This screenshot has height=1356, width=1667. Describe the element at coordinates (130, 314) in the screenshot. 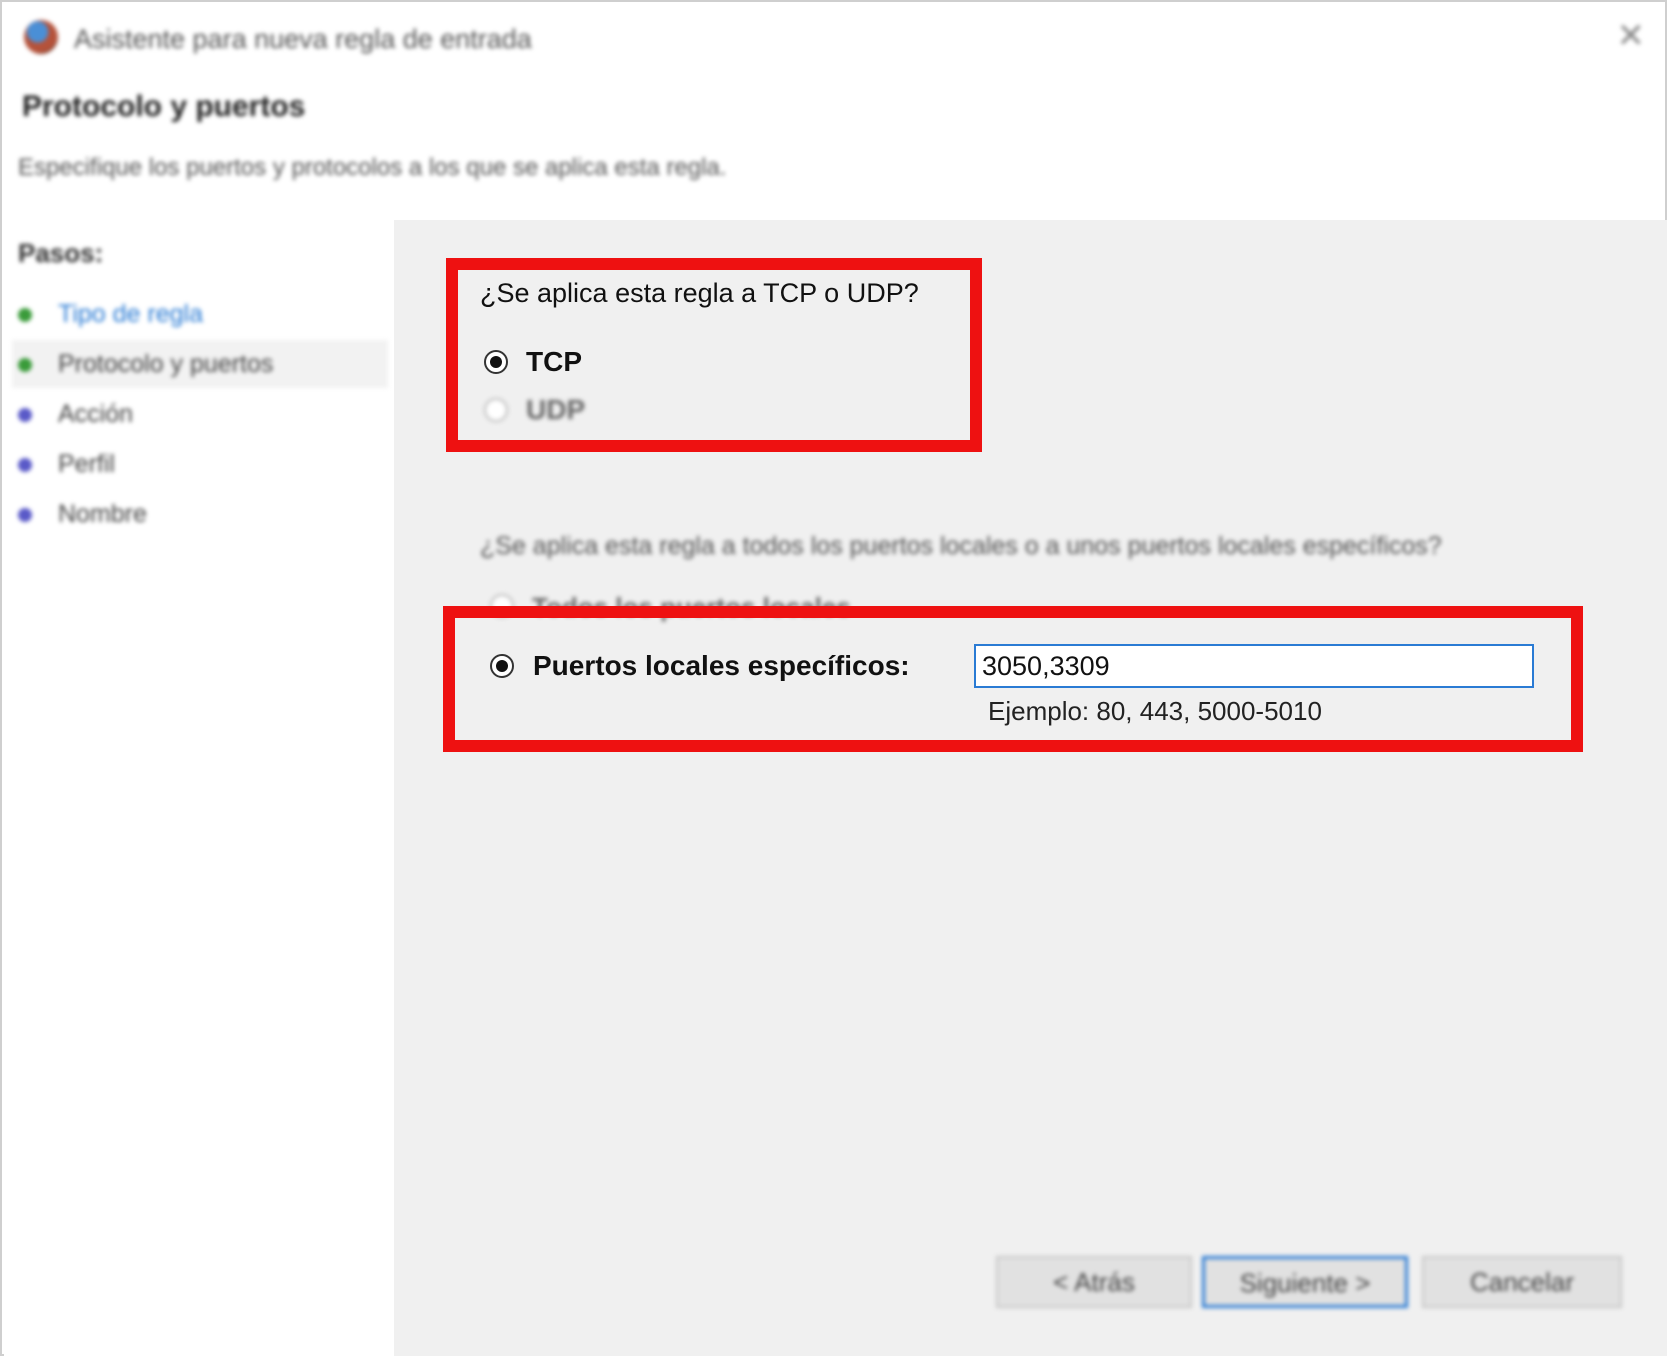

I see `step-label: Tipo de regla` at that location.